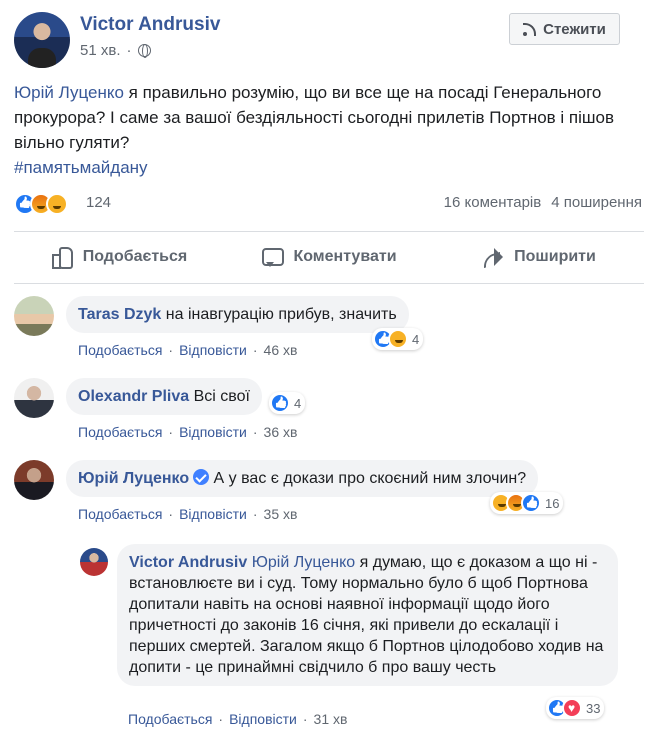 This screenshot has width=650, height=747. What do you see at coordinates (493, 202) in the screenshot?
I see `comments-count: 16 коментарів` at bounding box center [493, 202].